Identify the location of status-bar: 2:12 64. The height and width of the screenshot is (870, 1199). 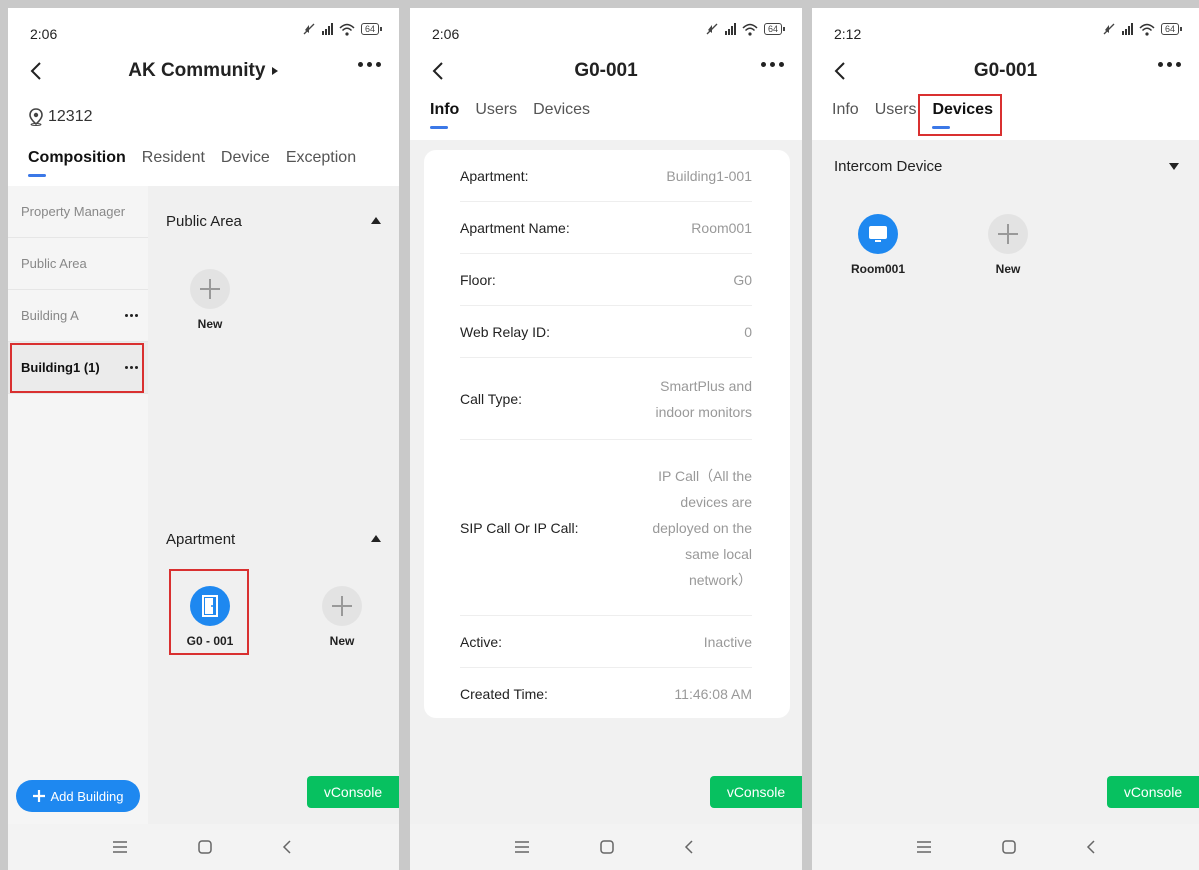
(1005, 30).